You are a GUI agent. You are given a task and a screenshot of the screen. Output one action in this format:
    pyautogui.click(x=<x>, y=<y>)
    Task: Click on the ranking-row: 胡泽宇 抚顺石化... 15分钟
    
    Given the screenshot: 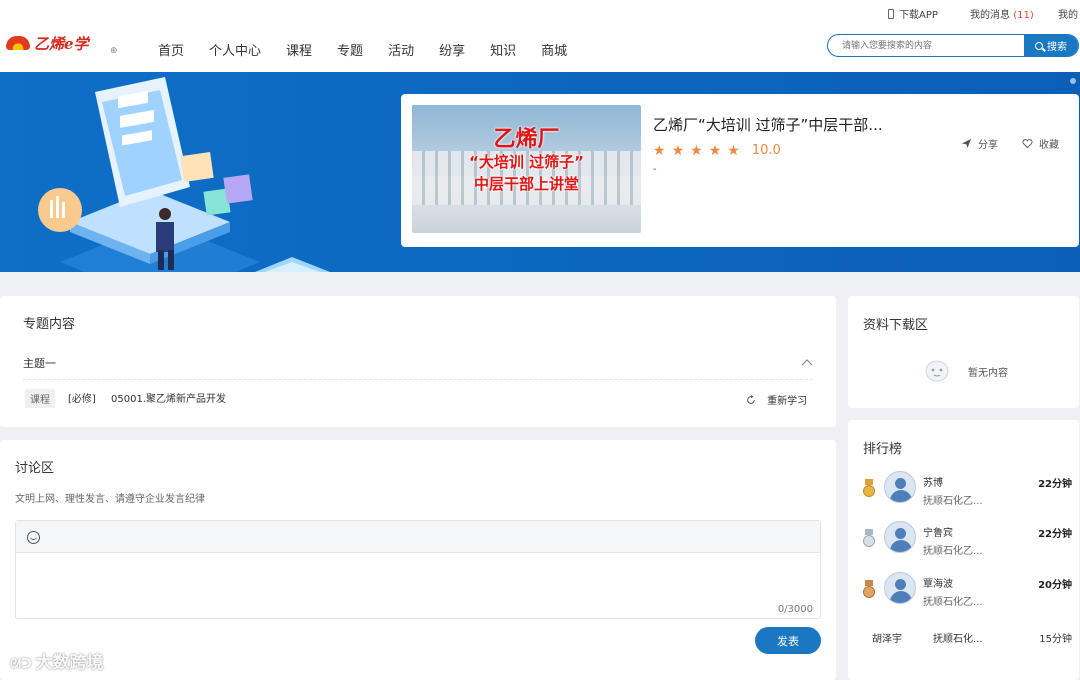 What is the action you would take?
    pyautogui.click(x=967, y=638)
    